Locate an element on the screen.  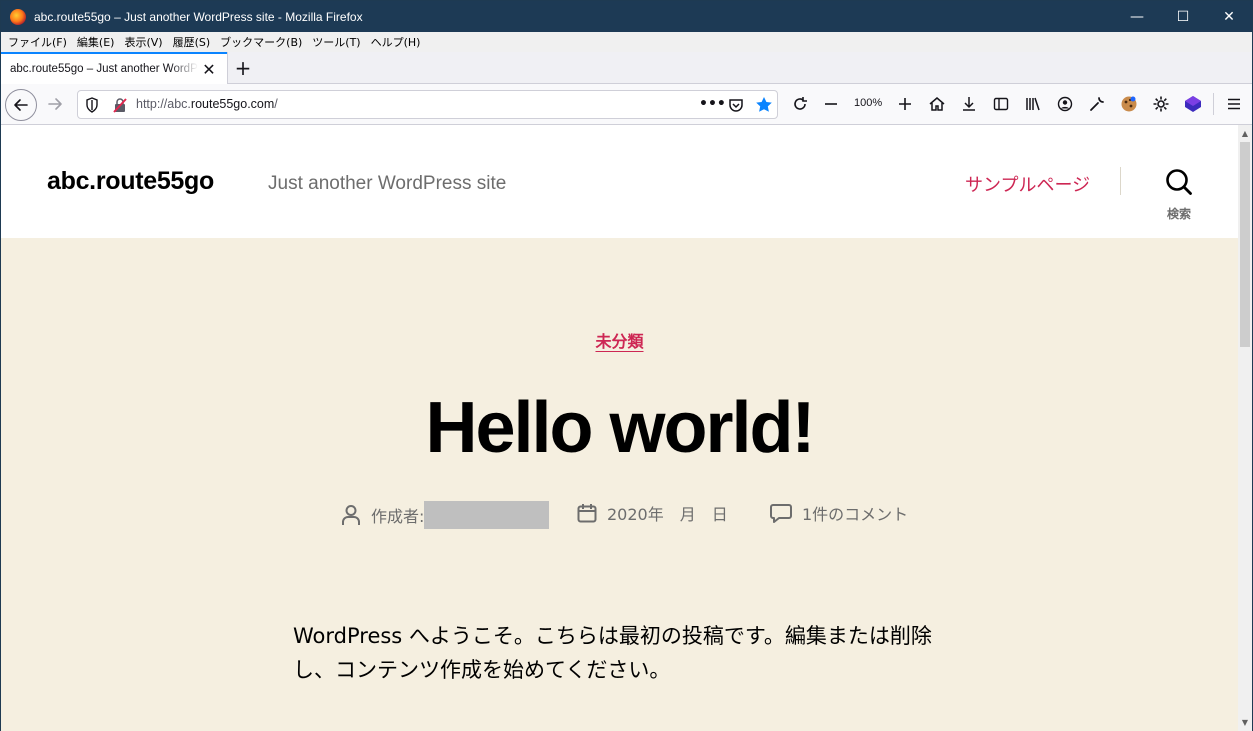
tab-close-icon: ✕ is located at coordinates (209, 69).